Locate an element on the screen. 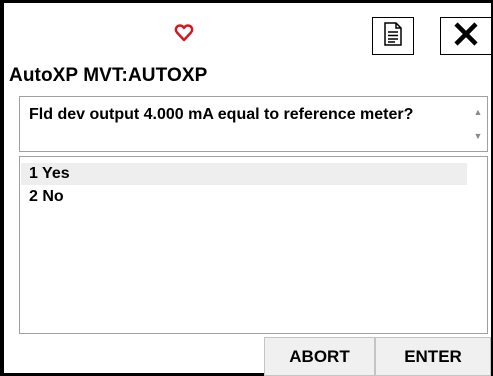 The width and height of the screenshot is (493, 376). document-button is located at coordinates (393, 36).